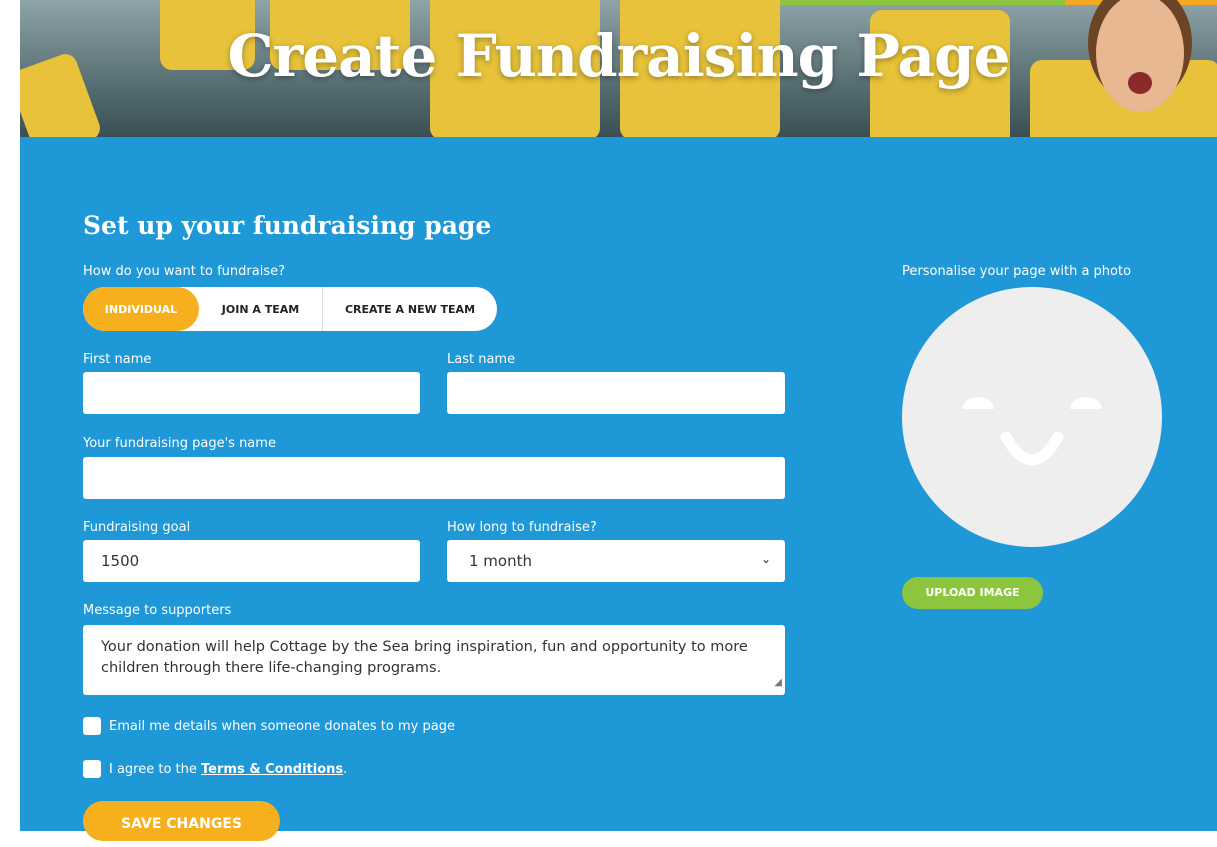 This screenshot has width=1217, height=847. What do you see at coordinates (920, 2) in the screenshot?
I see `top-accent-green` at bounding box center [920, 2].